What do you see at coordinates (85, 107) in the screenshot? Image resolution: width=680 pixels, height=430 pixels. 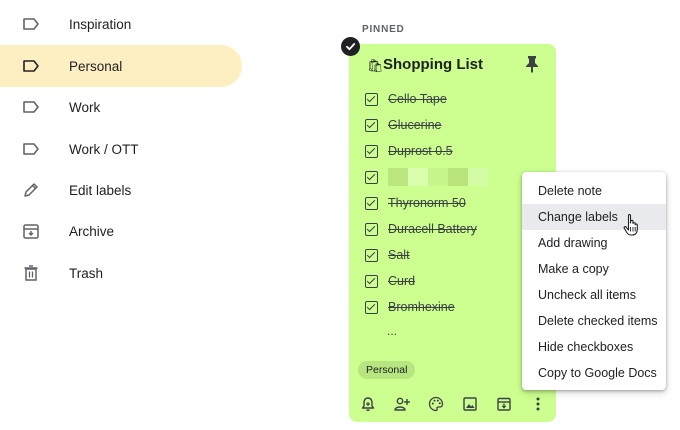 I see `sidebar-item-label: Work` at bounding box center [85, 107].